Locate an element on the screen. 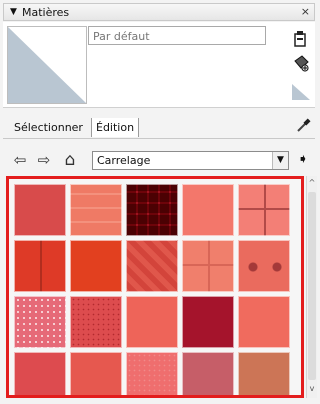  grid-scrollbar: ^ v is located at coordinates (311, 287).